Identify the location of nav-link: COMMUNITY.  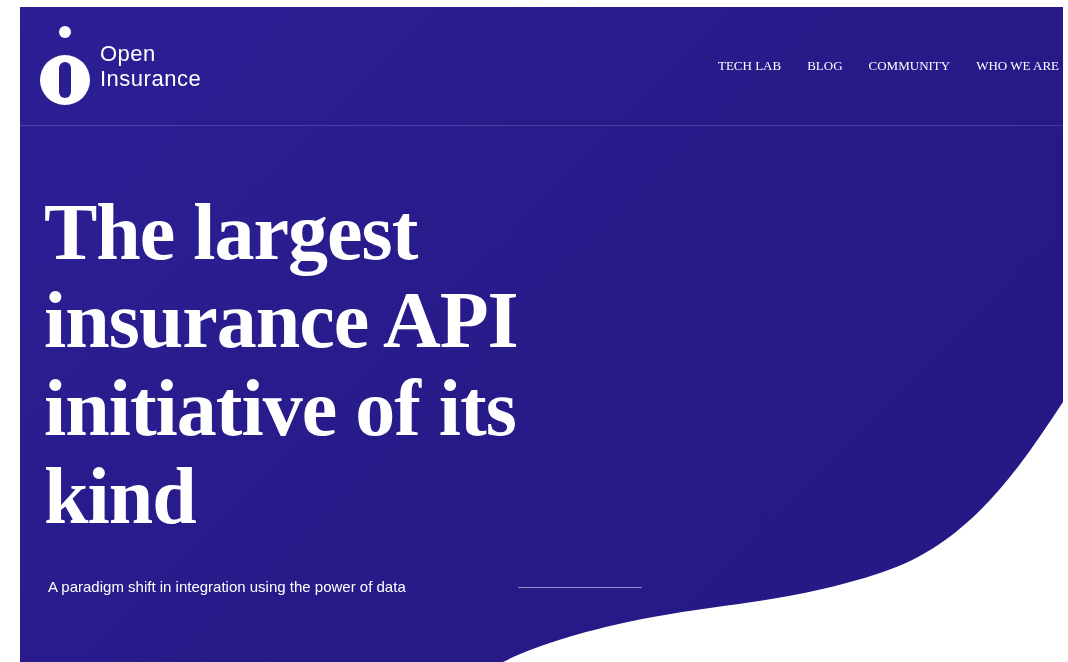
(909, 66).